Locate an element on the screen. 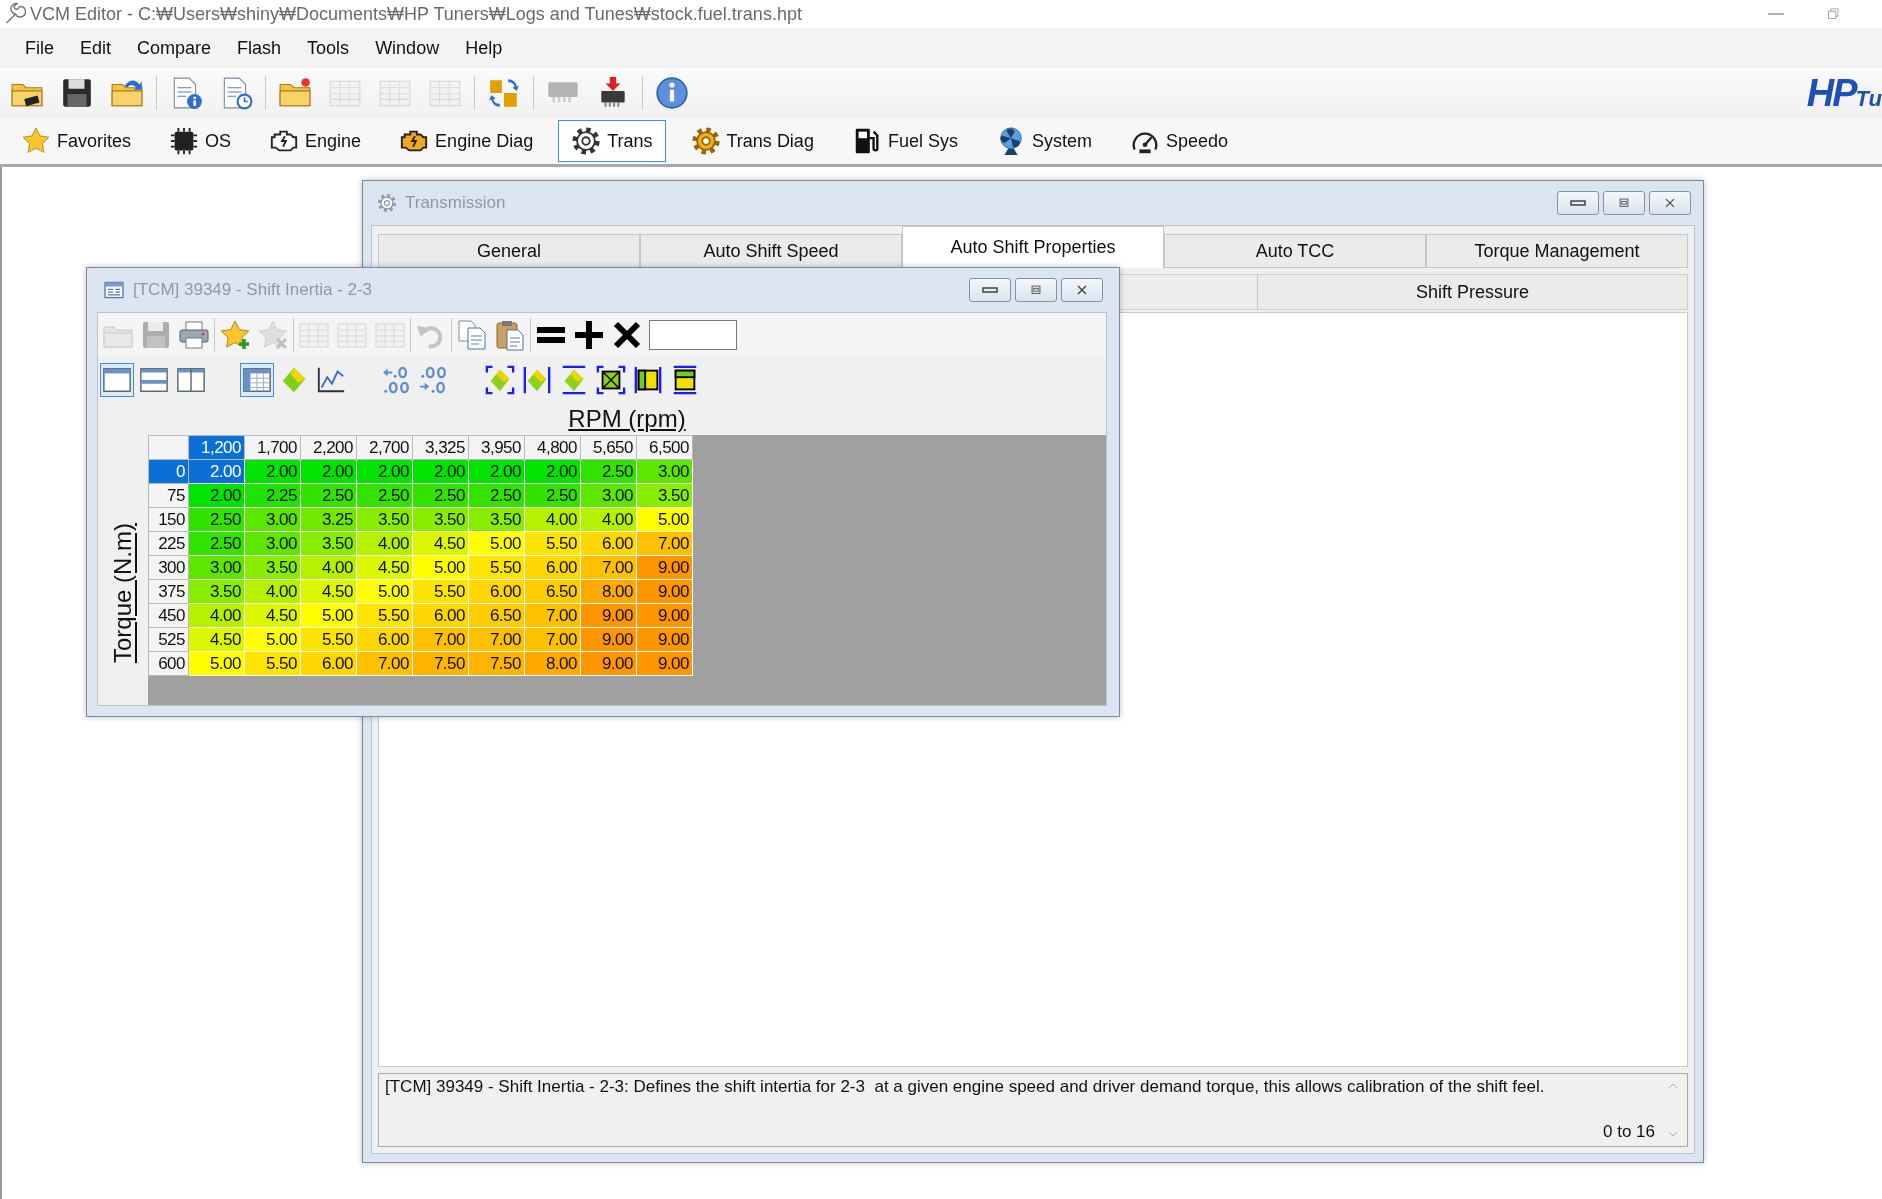 This screenshot has width=1882, height=1199. nav-tab: Engine is located at coordinates (315, 141).